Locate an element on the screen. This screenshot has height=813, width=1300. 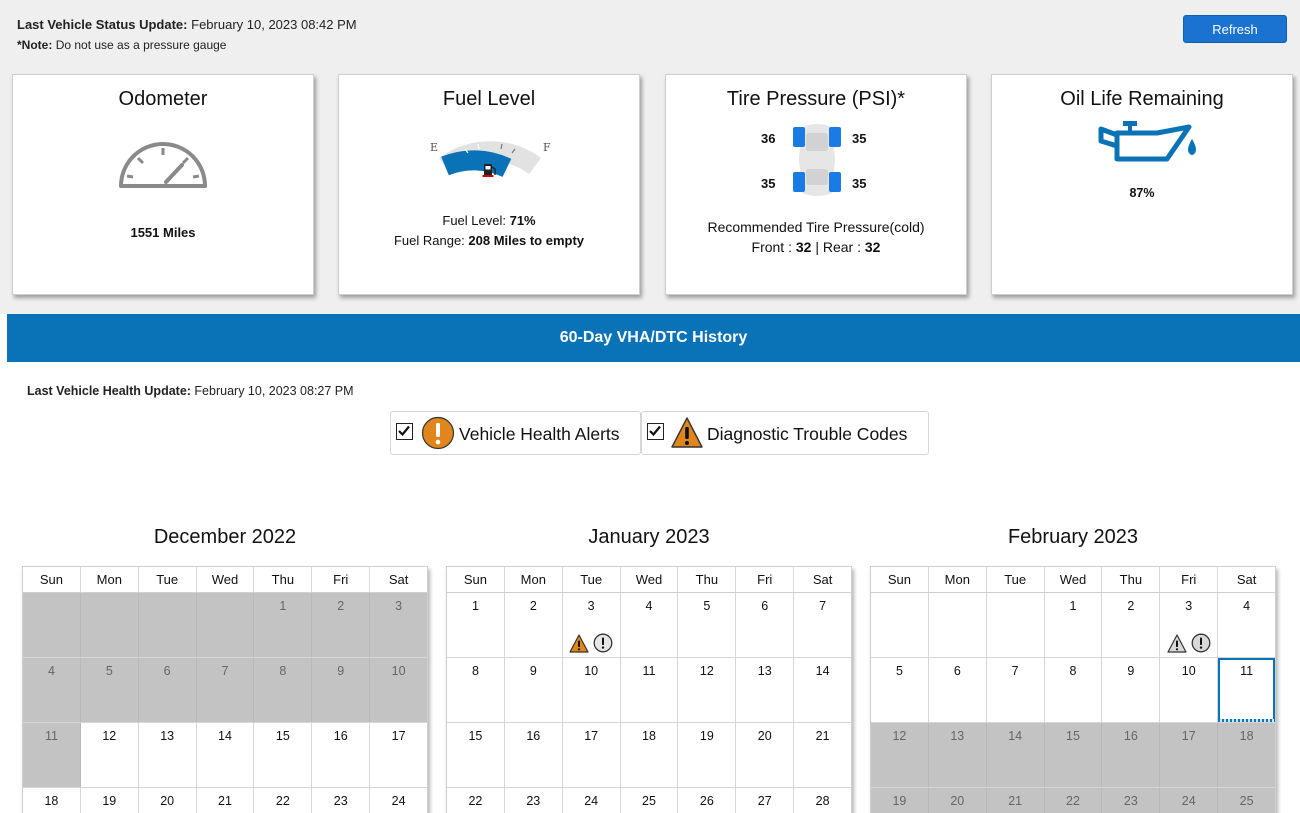
vha-filter-toggle: Vehicle Health Alerts is located at coordinates (515, 433).